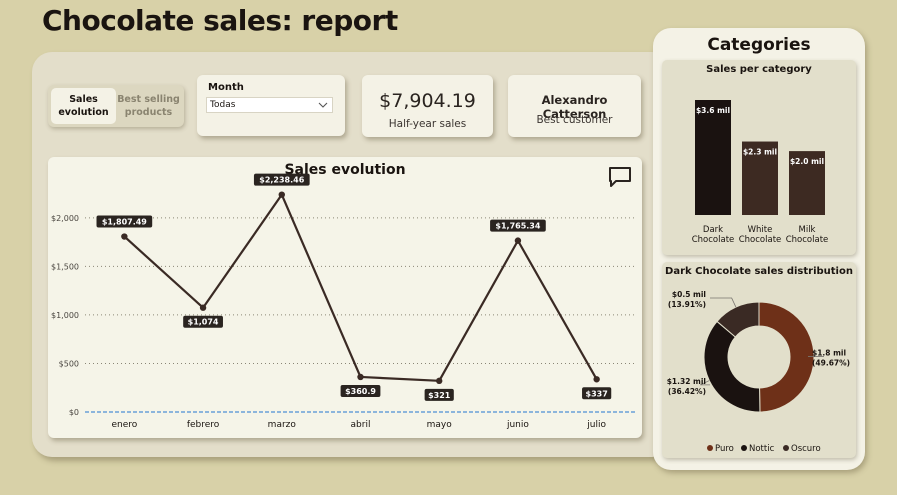 The width and height of the screenshot is (897, 495). I want to click on y-tick-label: $1,500, so click(65, 266).